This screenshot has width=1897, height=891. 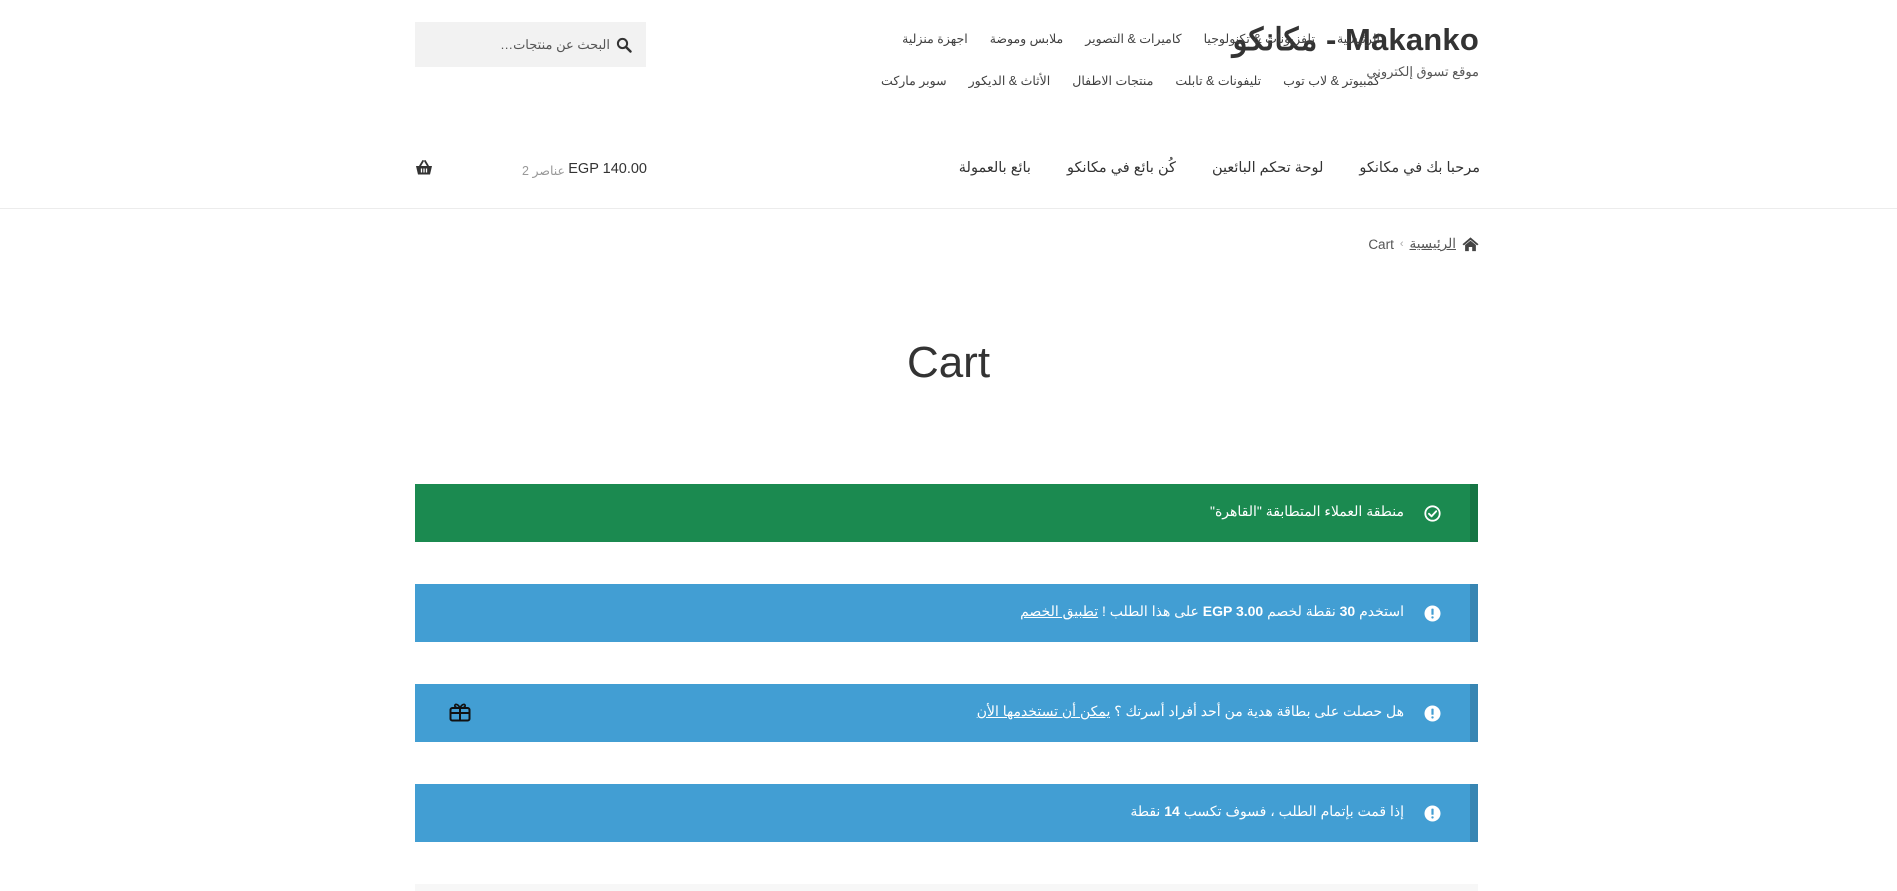 What do you see at coordinates (607, 169) in the screenshot?
I see `cart-amount: EGP 140.00` at bounding box center [607, 169].